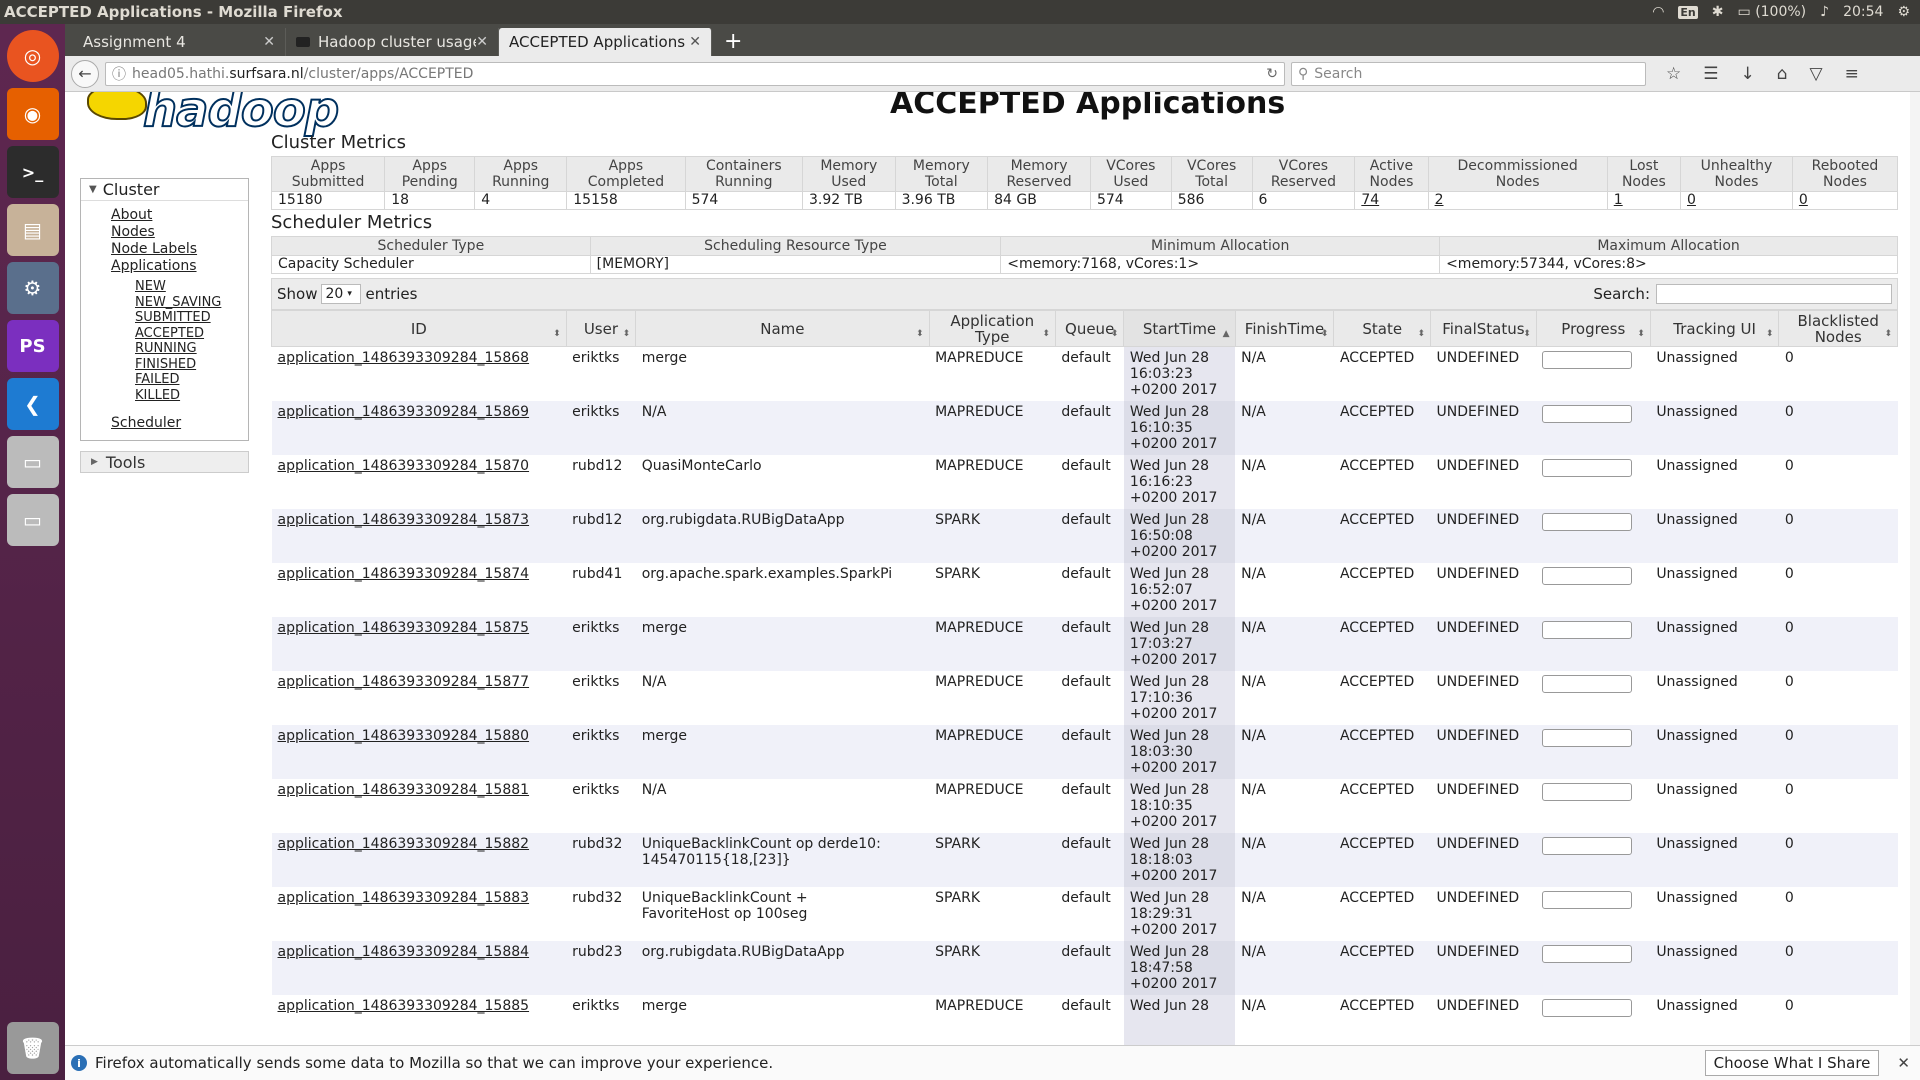 This screenshot has height=1080, width=1920. Describe the element at coordinates (782, 328) in the screenshot. I see `column-header: Name ⬍` at that location.